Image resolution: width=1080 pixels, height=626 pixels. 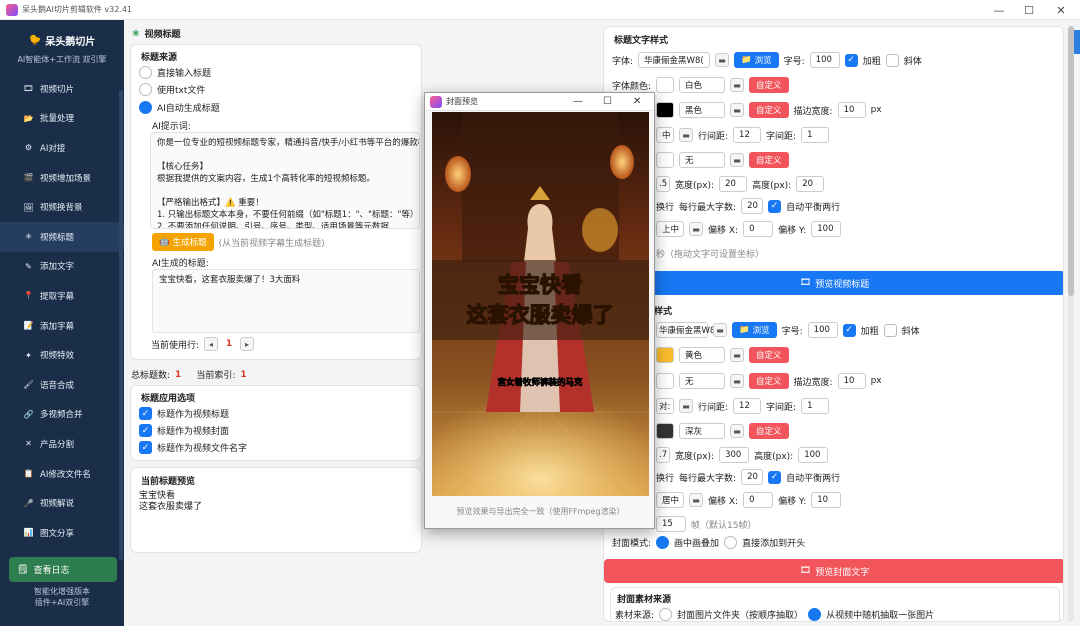 I want to click on cover-line-spacing-input: 12, so click(x=747, y=406).